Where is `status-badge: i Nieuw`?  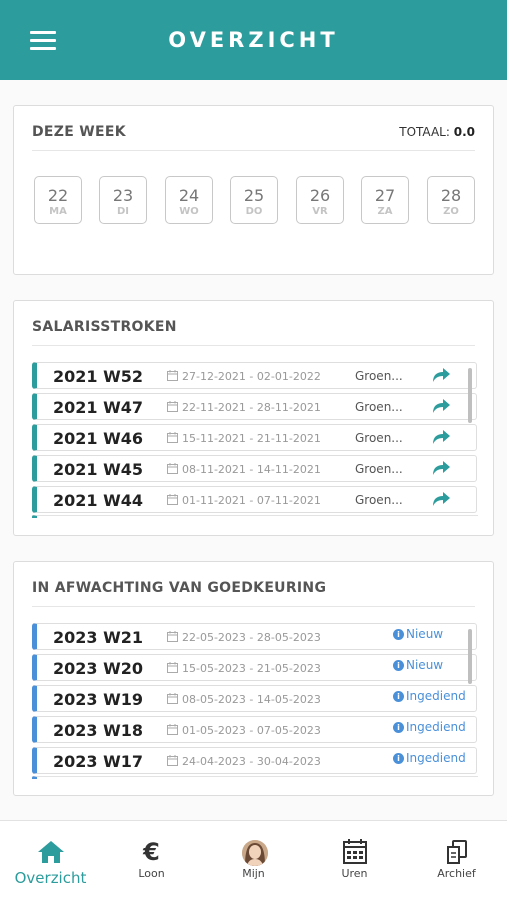
status-badge: i Nieuw is located at coordinates (418, 634).